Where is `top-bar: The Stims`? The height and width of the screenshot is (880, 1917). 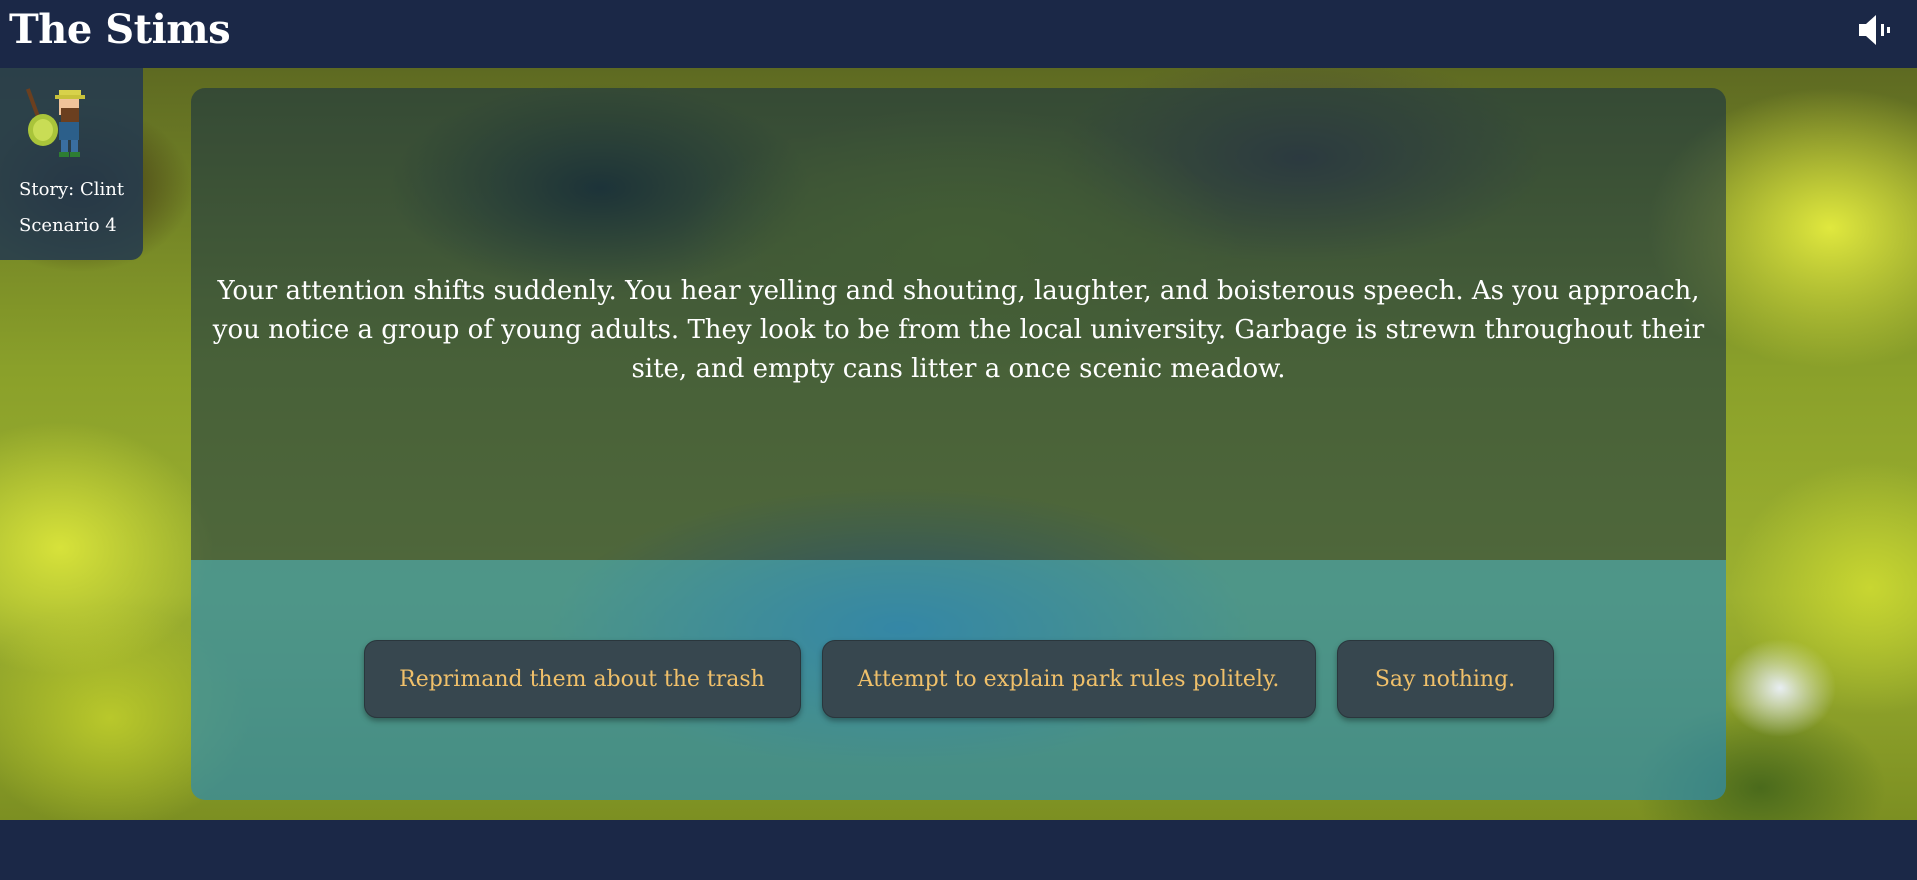
top-bar: The Stims is located at coordinates (958, 34).